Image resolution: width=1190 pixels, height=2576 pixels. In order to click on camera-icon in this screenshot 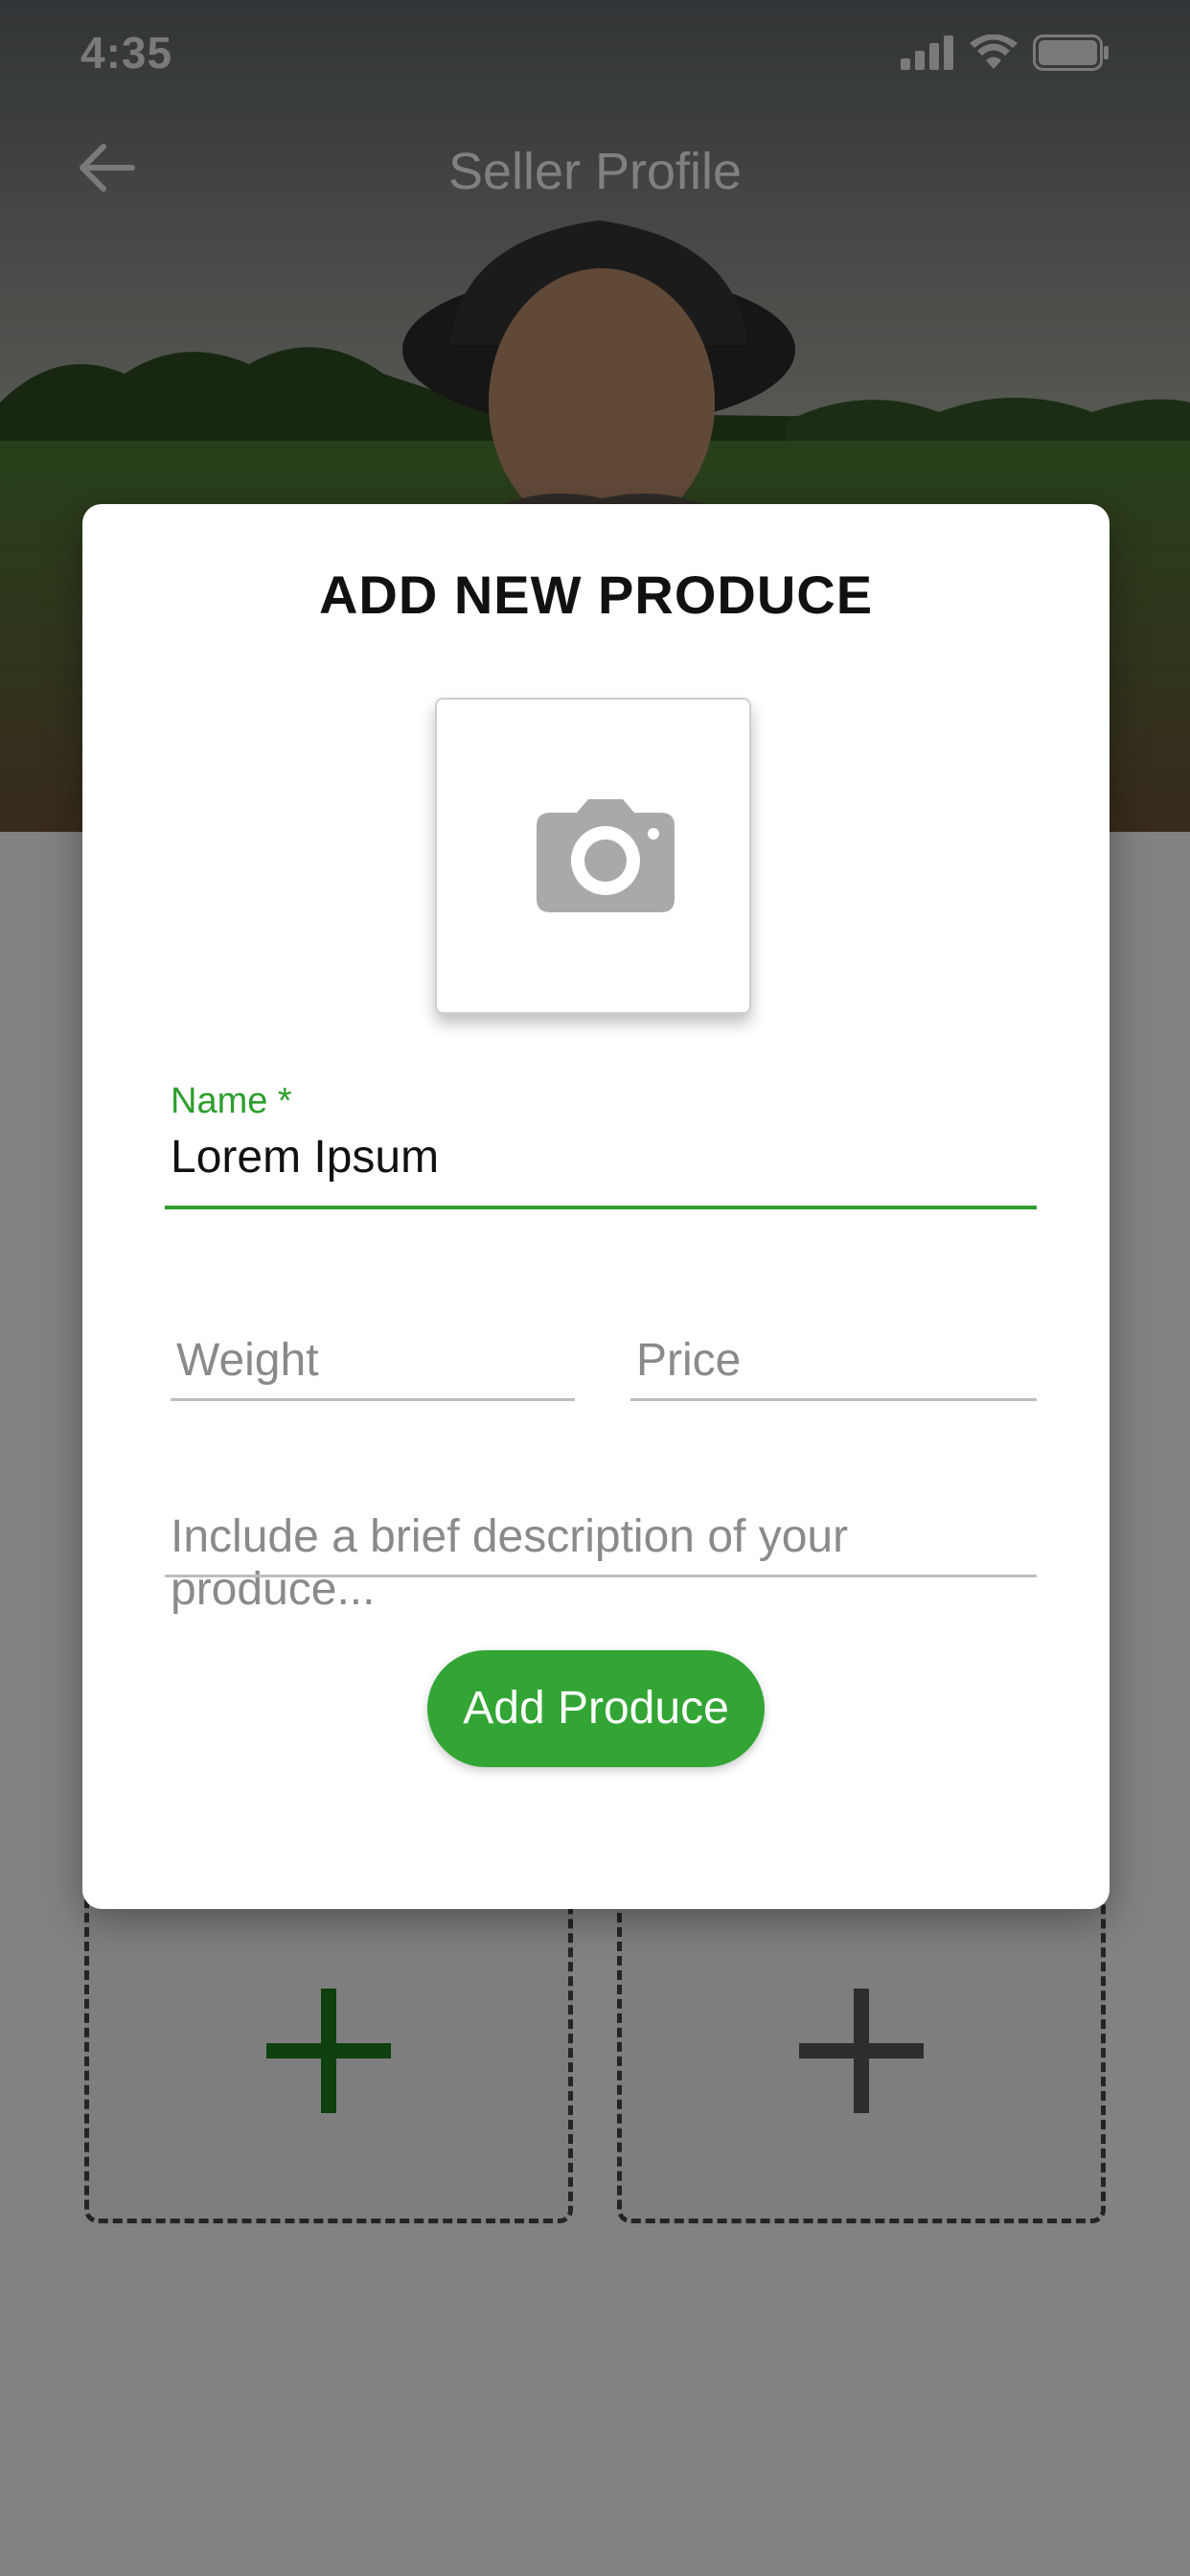, I will do `click(606, 855)`.